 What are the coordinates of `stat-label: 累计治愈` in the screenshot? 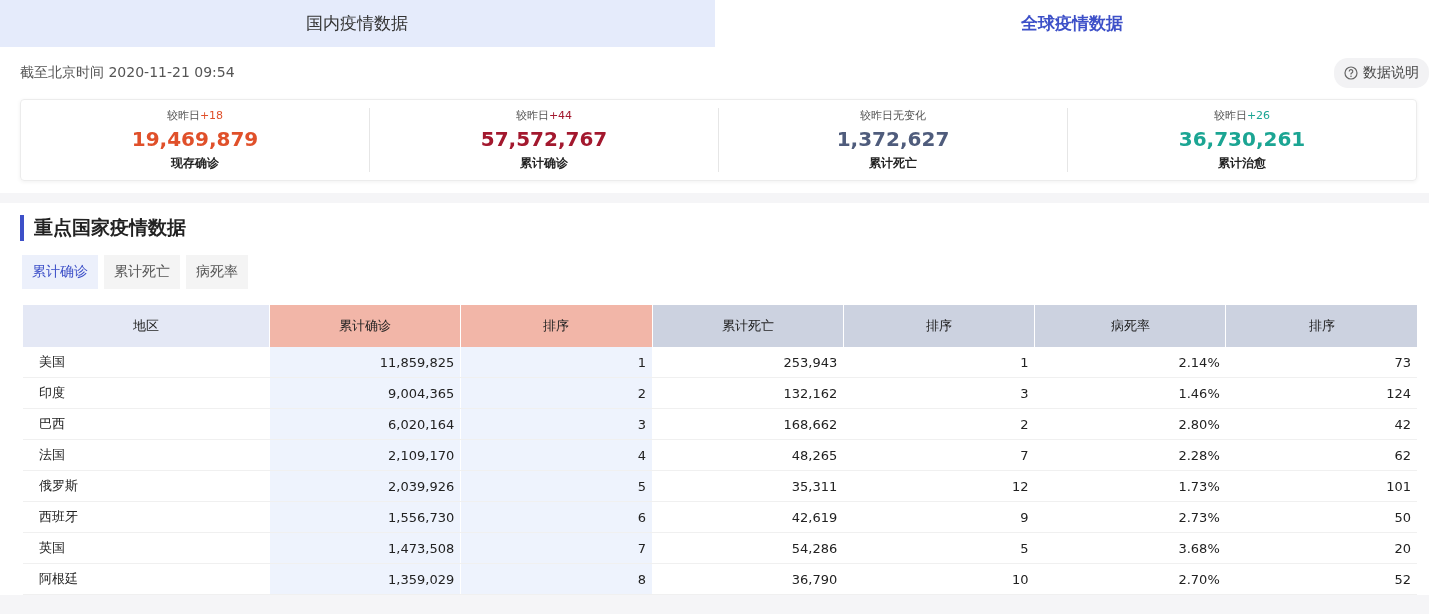 It's located at (1242, 163).